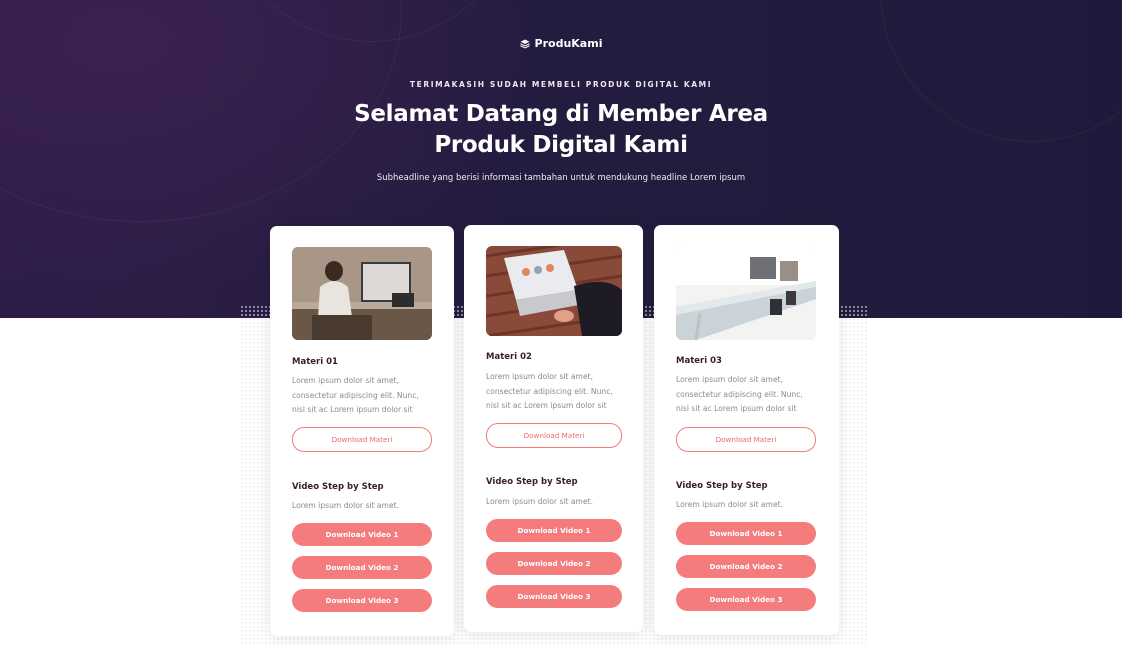  Describe the element at coordinates (568, 43) in the screenshot. I see `brand-name: ProduKami` at that location.